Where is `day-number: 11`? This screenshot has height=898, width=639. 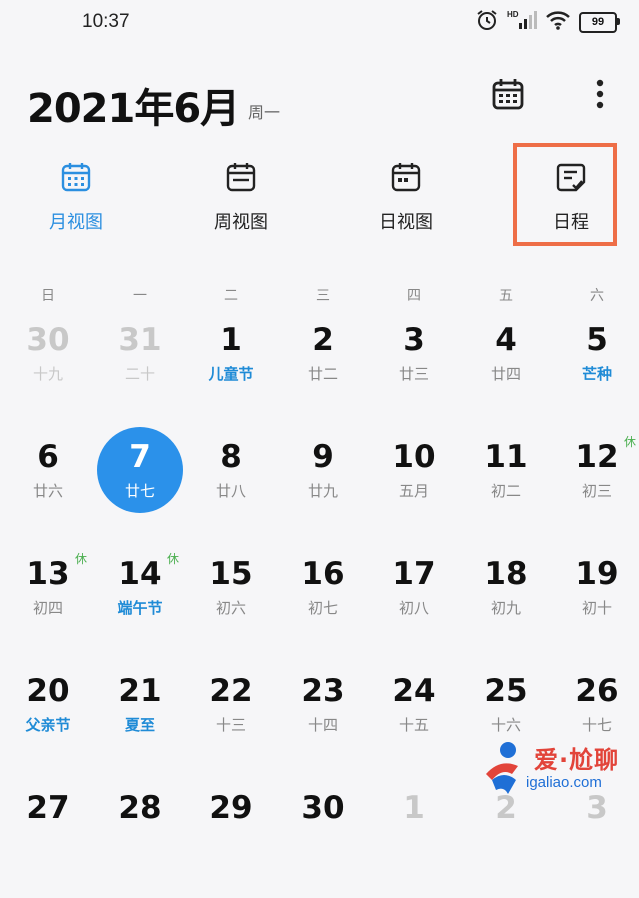 day-number: 11 is located at coordinates (506, 457).